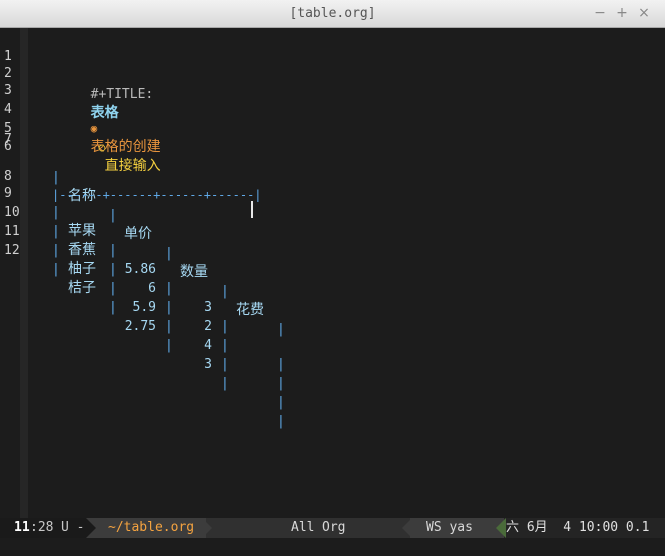  I want to click on table-row: 10 | 香蕉 | 6 | 2 | |, so click(144, 298).